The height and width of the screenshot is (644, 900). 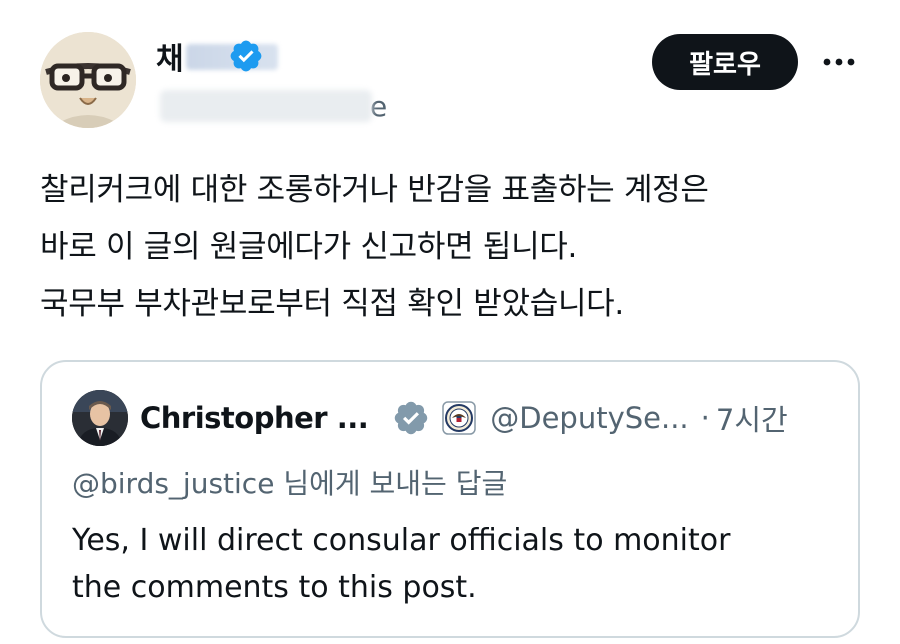 I want to click on more-icon, so click(x=839, y=62).